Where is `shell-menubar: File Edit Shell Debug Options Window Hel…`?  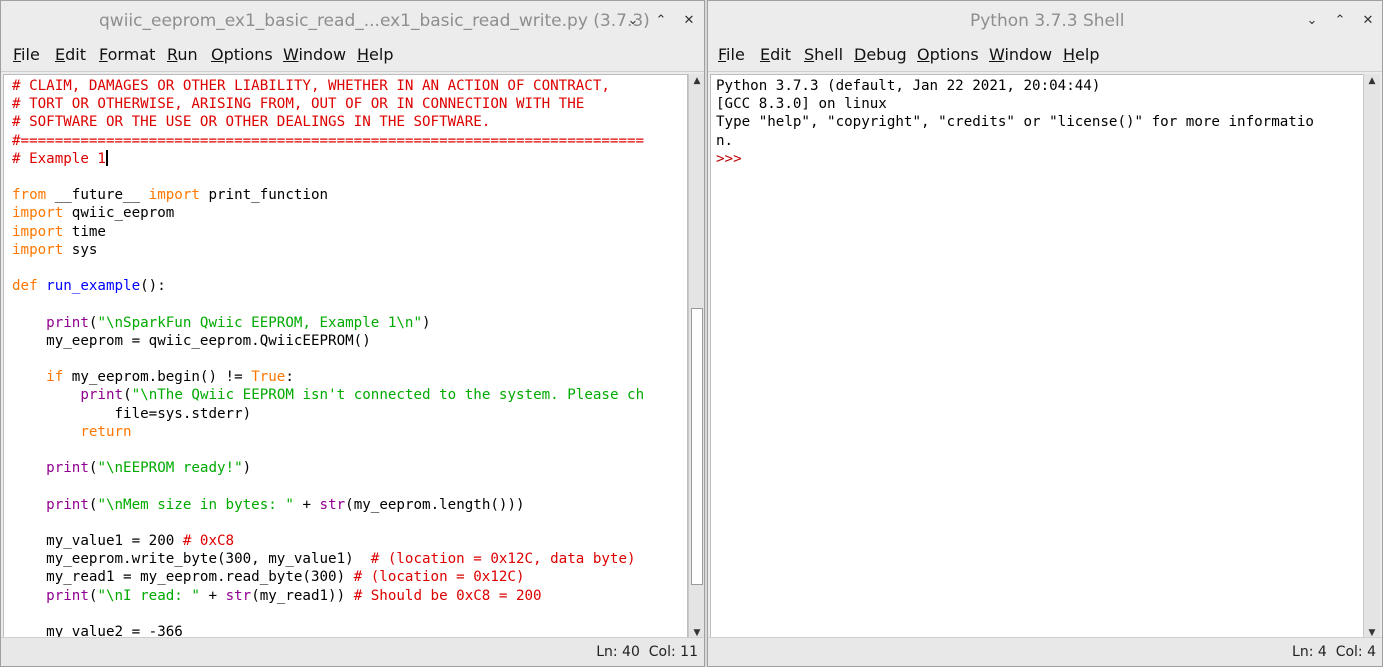 shell-menubar: File Edit Shell Debug Options Window Hel… is located at coordinates (1045, 55).